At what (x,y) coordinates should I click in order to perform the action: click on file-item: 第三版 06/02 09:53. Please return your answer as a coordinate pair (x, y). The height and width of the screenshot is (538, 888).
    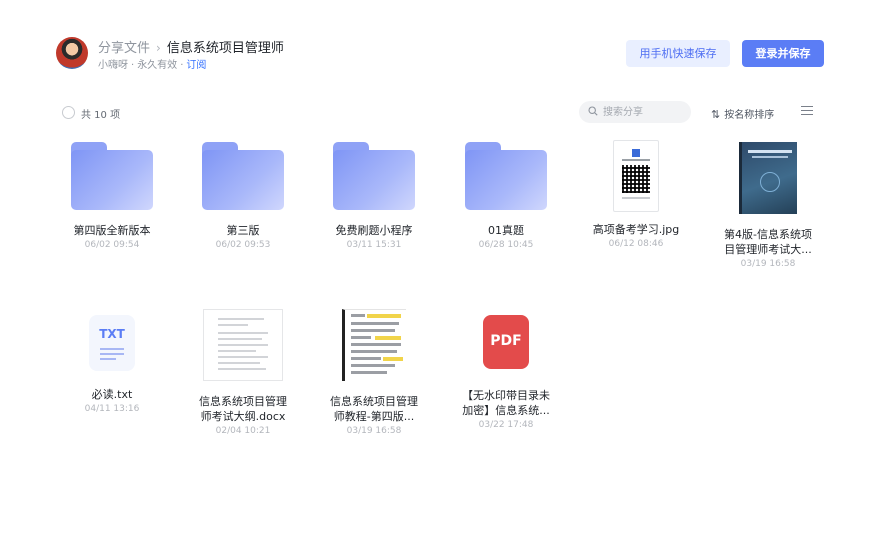
    Looking at the image, I should click on (243, 196).